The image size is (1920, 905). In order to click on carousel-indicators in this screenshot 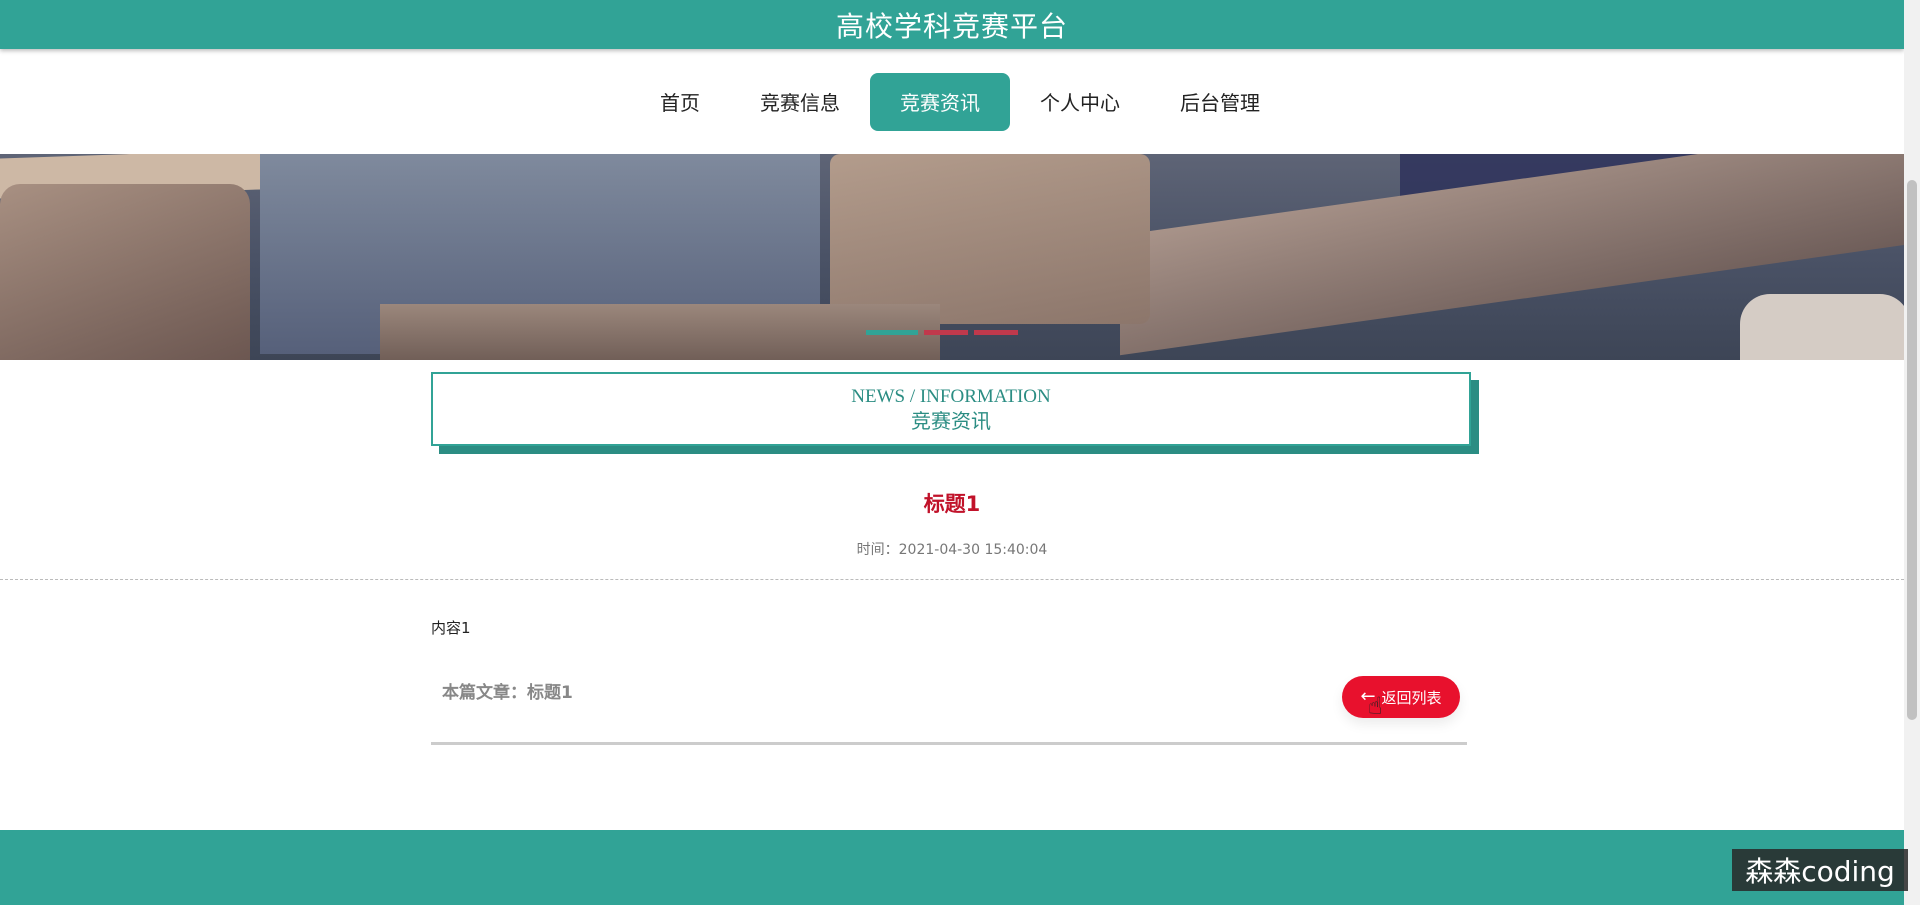, I will do `click(942, 332)`.